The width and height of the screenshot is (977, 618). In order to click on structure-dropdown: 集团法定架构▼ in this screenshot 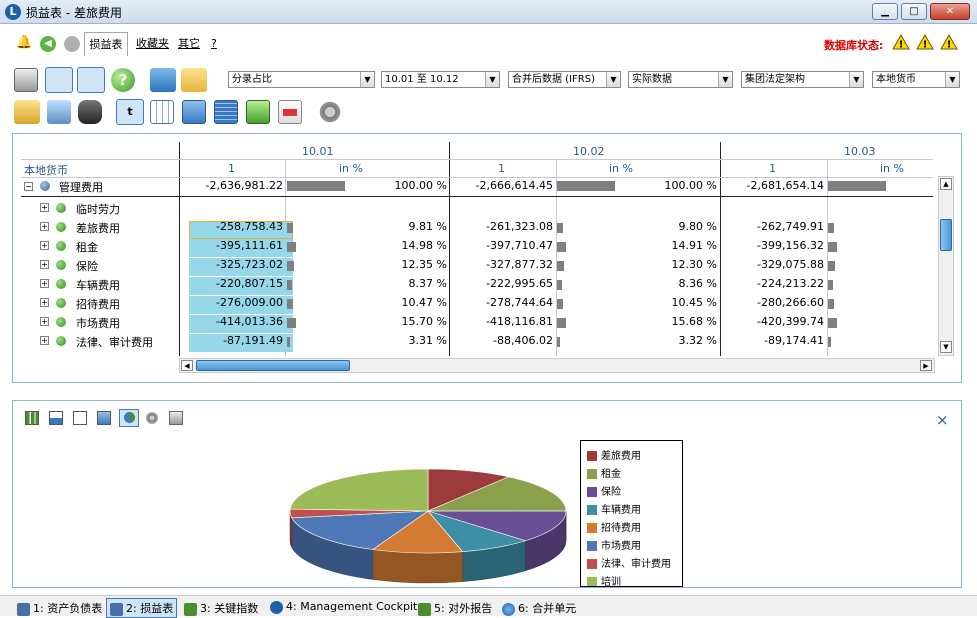, I will do `click(802, 79)`.